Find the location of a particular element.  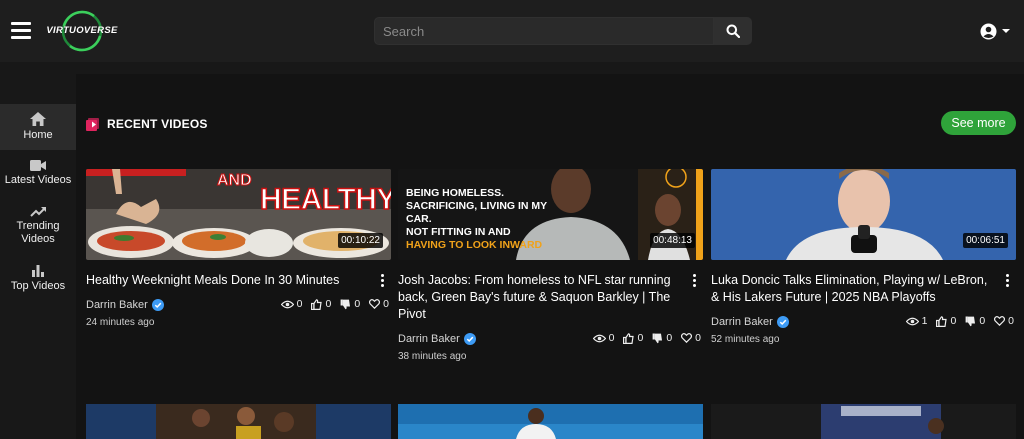

video-duration: 00:06:51 is located at coordinates (985, 240).